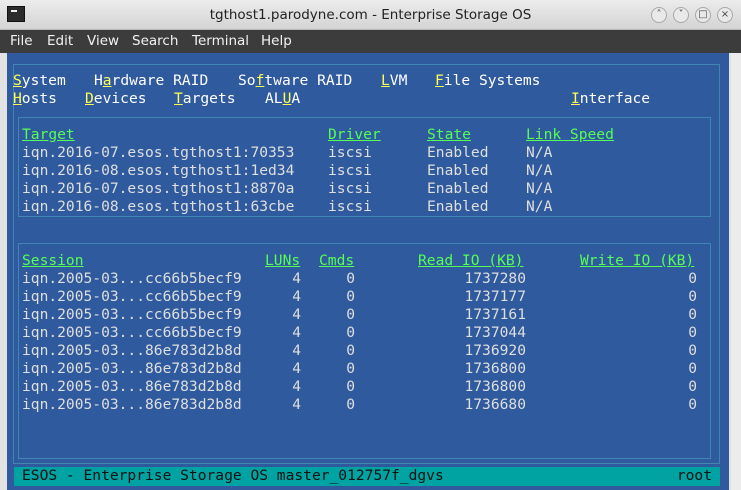 The width and height of the screenshot is (741, 490). I want to click on target-name: iqn.2016-08.esos.tgthost1:1ed34, so click(158, 170).